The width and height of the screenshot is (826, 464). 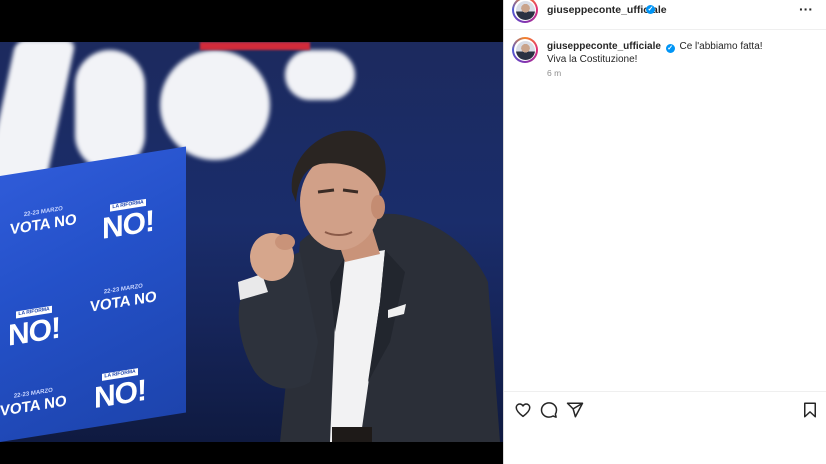 What do you see at coordinates (554, 73) in the screenshot?
I see `post-timestamp: 6 m` at bounding box center [554, 73].